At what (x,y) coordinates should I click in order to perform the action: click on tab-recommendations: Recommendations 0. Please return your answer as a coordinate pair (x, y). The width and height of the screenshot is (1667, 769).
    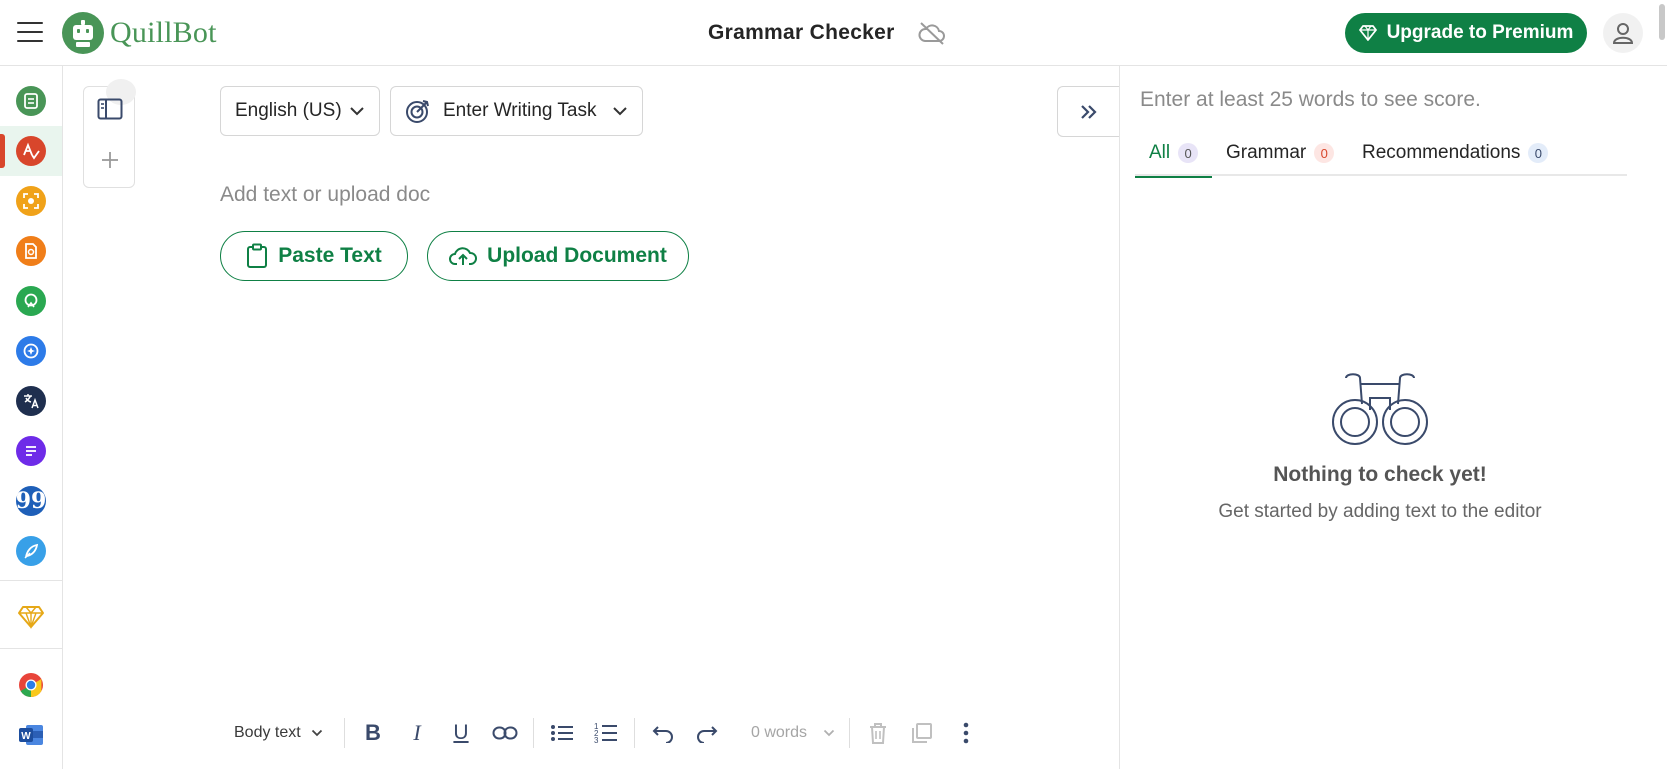
    Looking at the image, I should click on (1455, 153).